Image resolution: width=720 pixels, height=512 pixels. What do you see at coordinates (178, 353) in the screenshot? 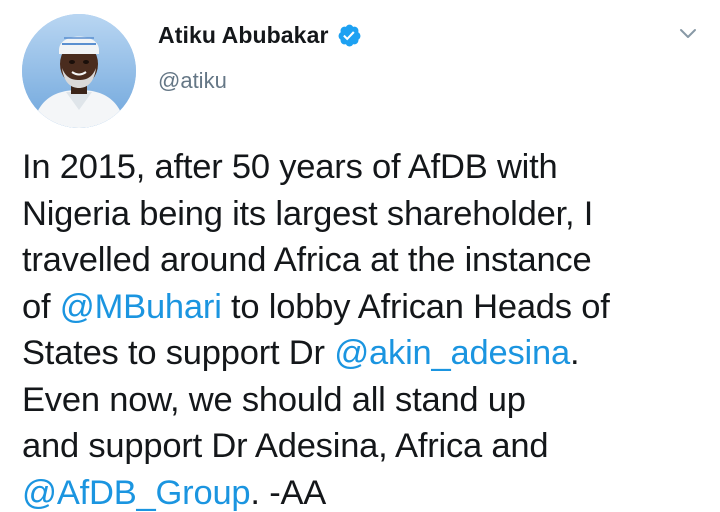
I see `tweet-text-segment: States to support Dr` at bounding box center [178, 353].